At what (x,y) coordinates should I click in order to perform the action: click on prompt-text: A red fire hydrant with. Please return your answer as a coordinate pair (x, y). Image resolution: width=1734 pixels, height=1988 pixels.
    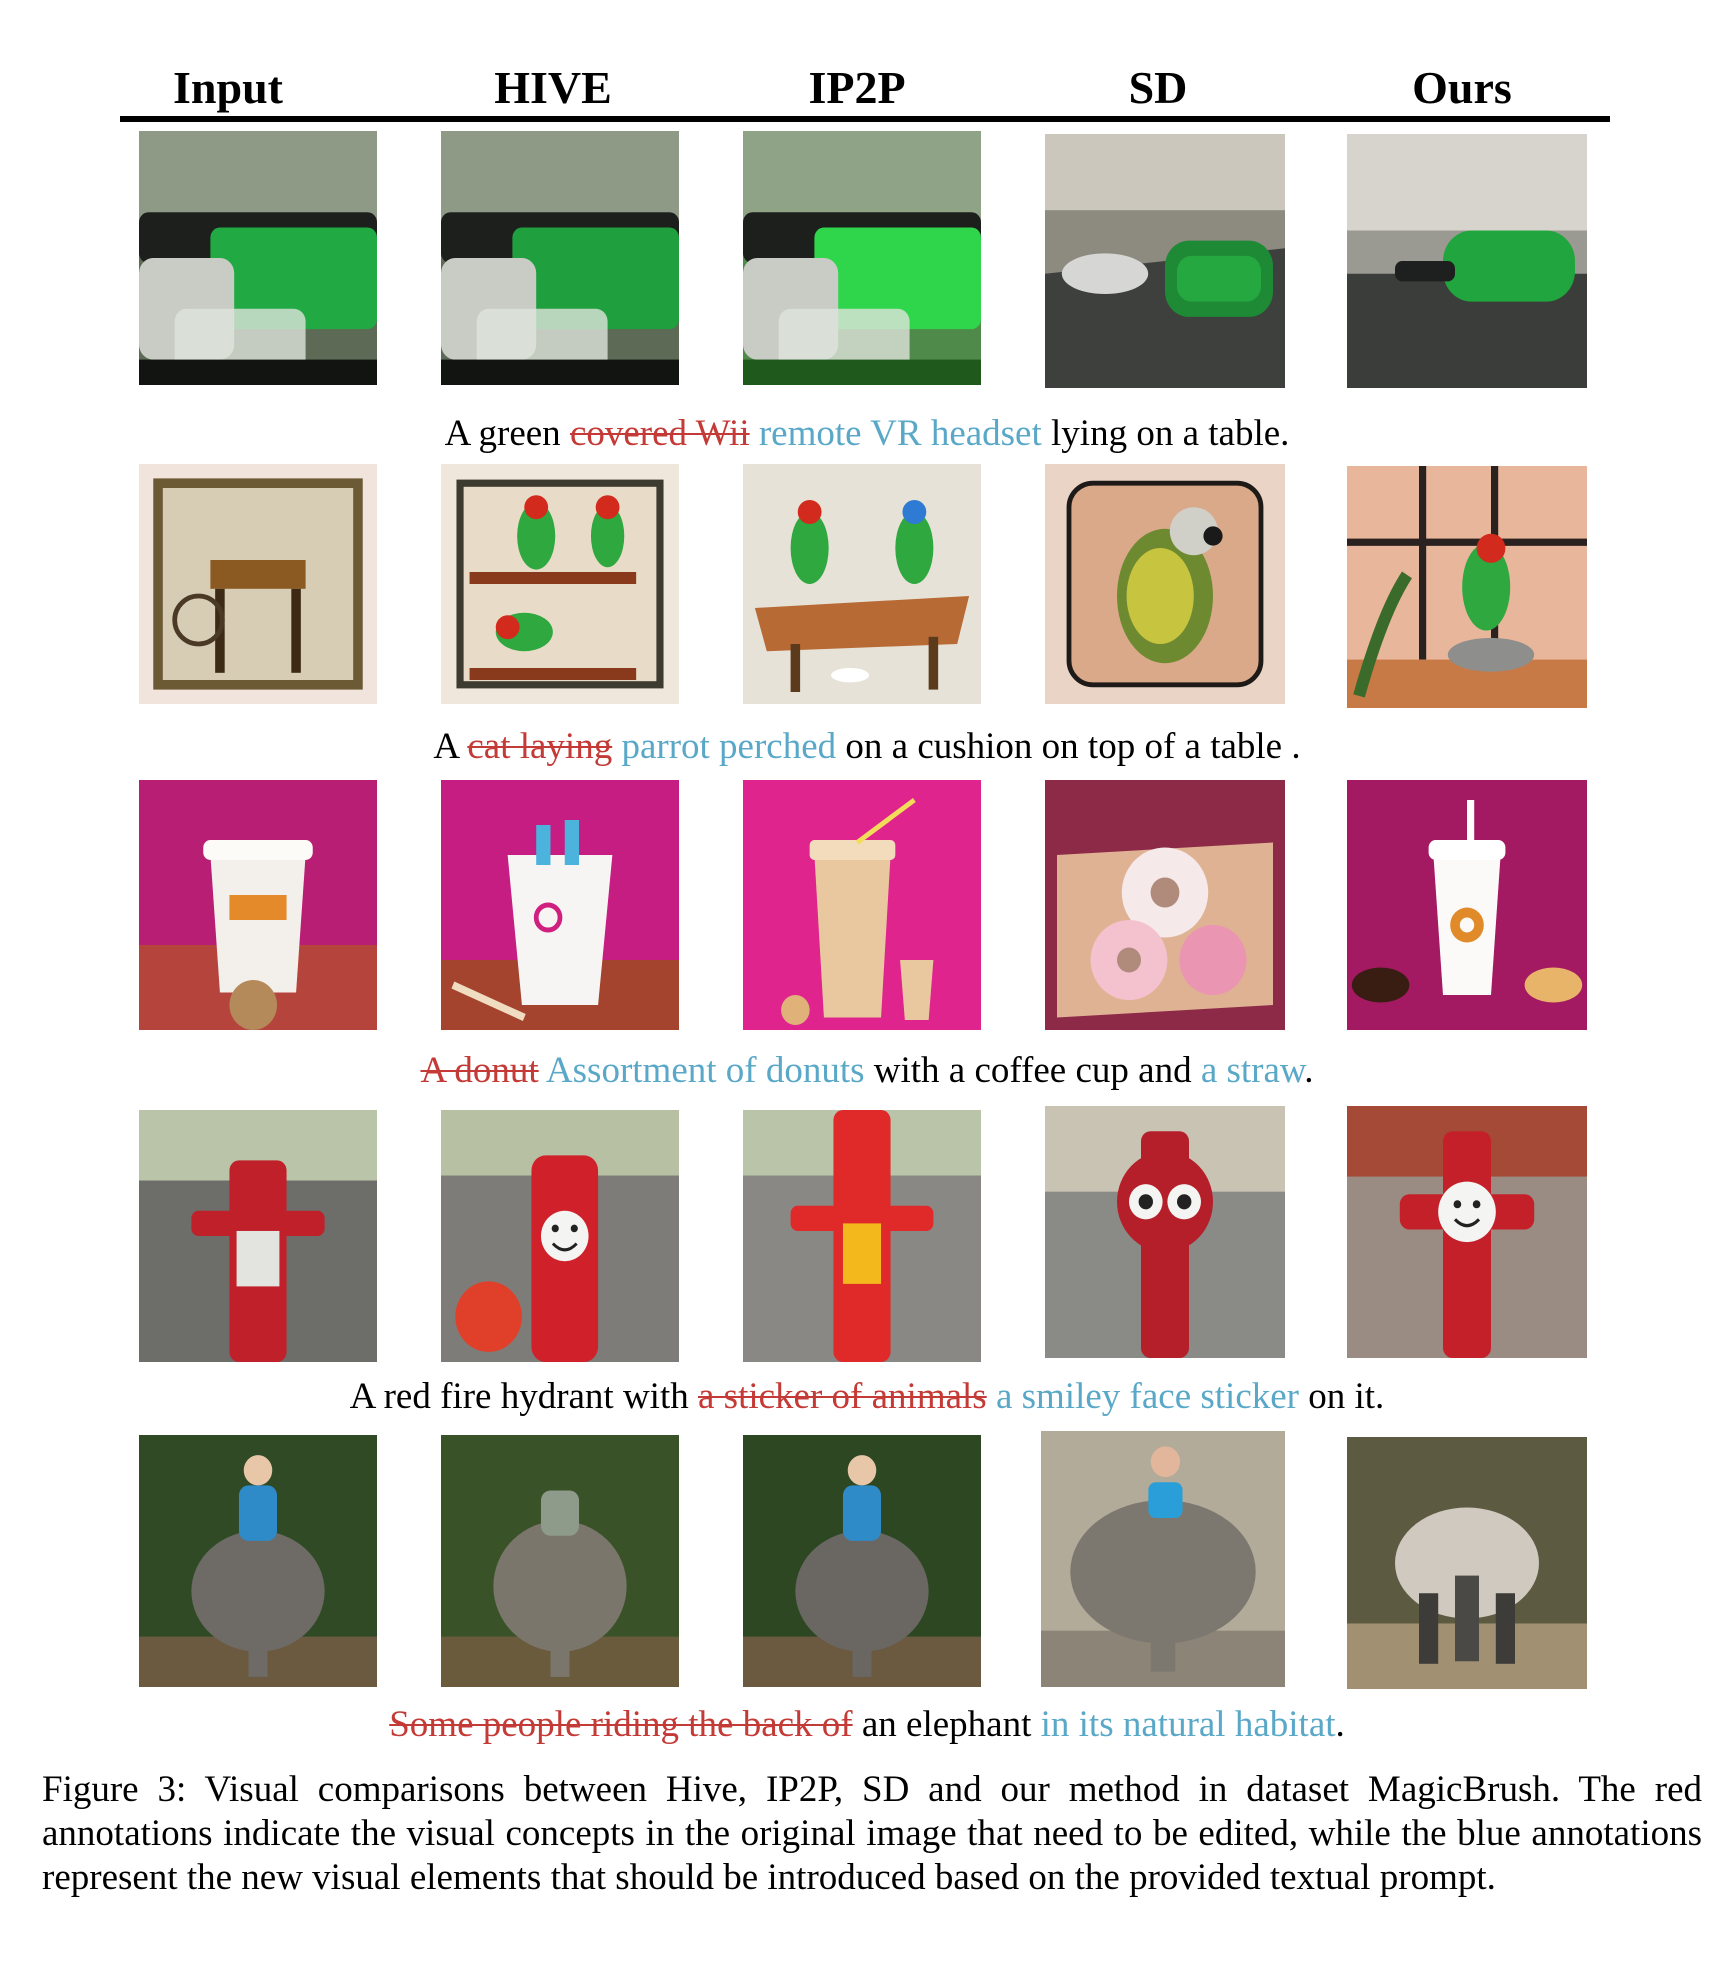
    Looking at the image, I should click on (523, 1396).